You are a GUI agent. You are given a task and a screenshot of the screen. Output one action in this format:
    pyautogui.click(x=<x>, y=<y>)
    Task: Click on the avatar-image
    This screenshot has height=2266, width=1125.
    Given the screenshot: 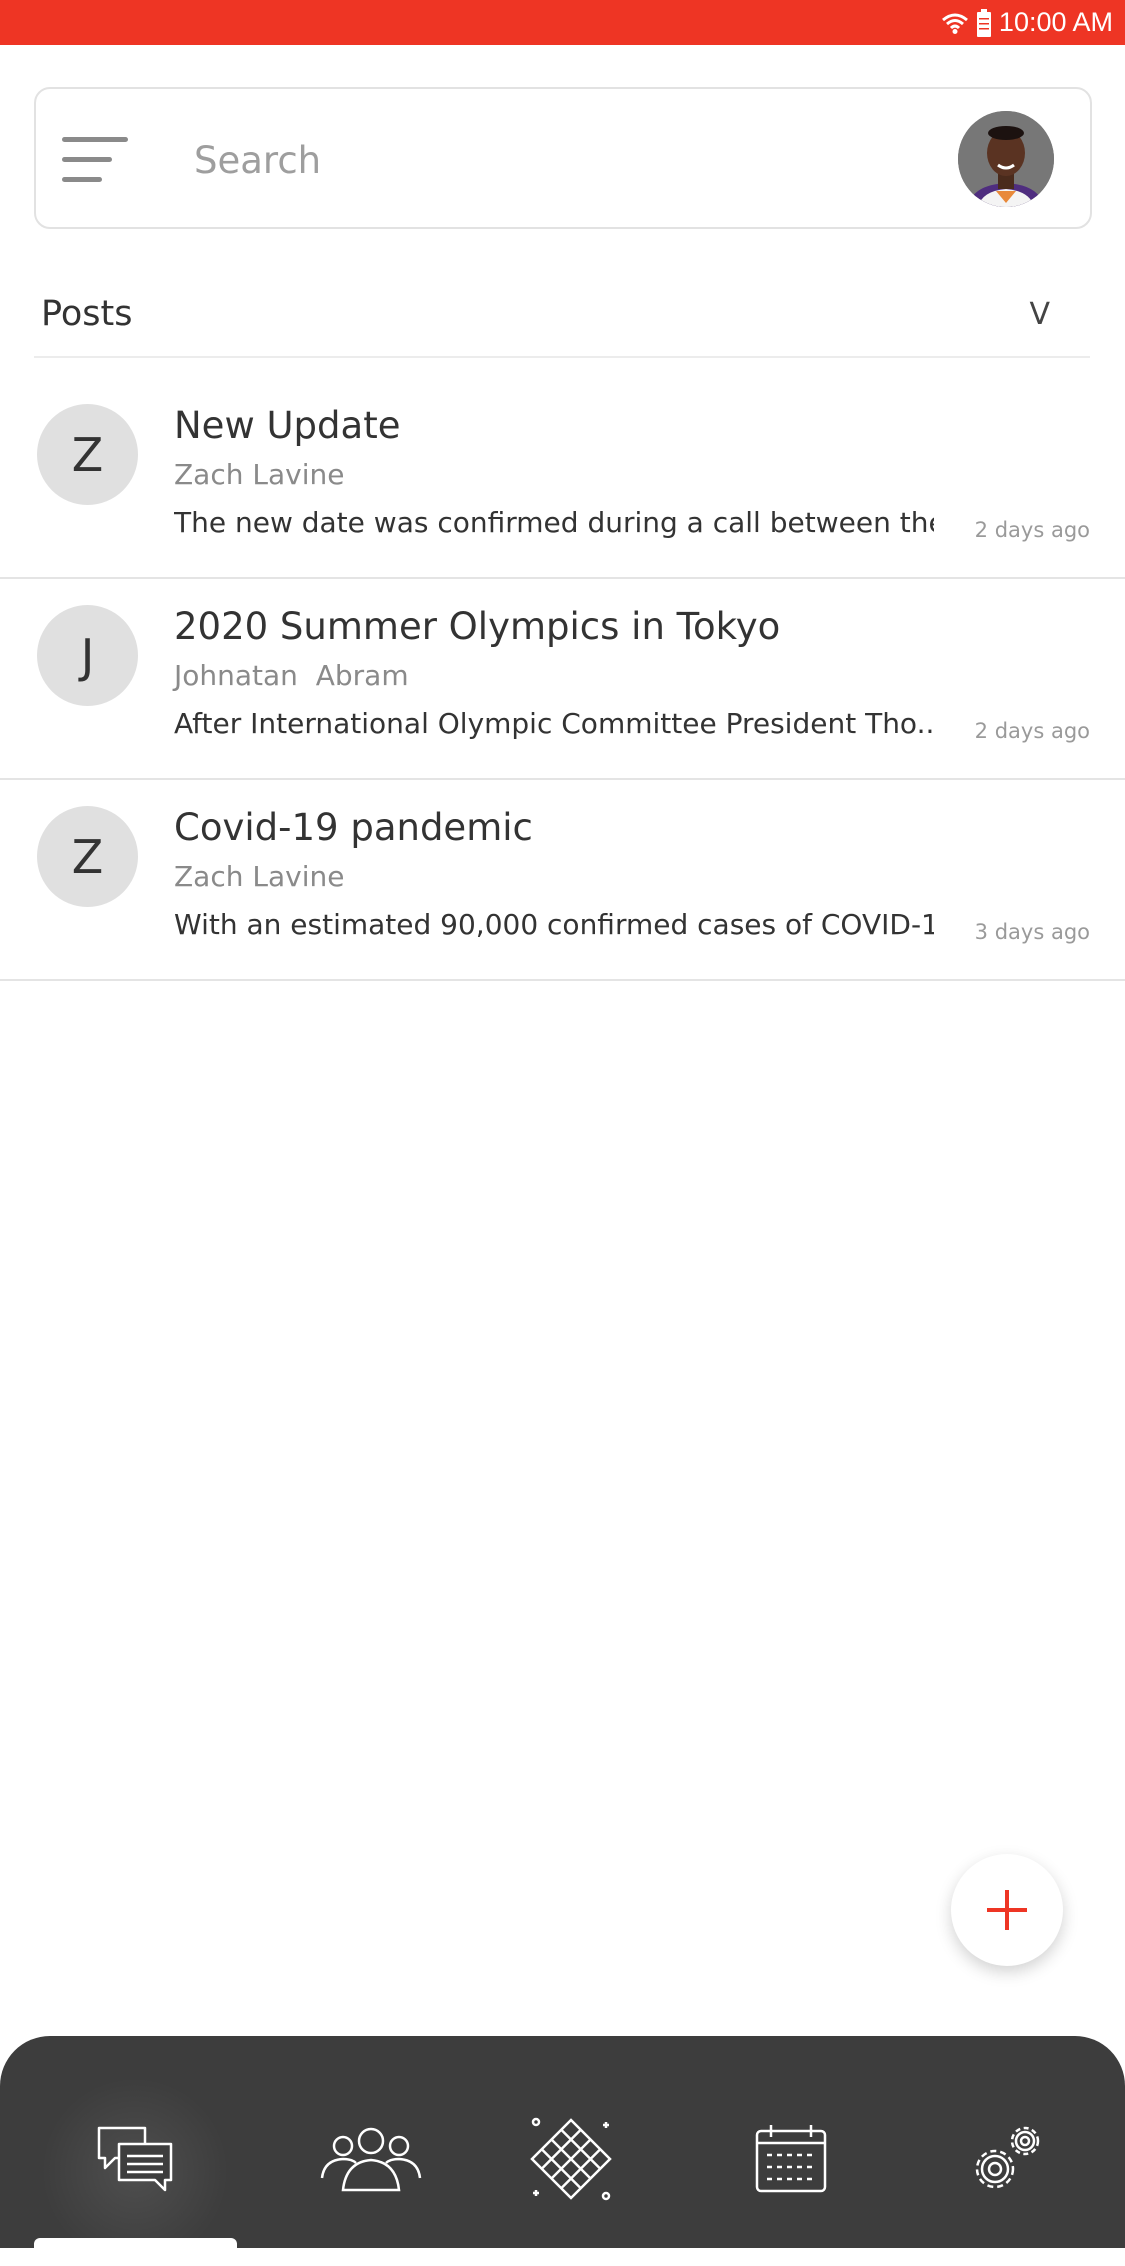 What is the action you would take?
    pyautogui.click(x=1006, y=159)
    